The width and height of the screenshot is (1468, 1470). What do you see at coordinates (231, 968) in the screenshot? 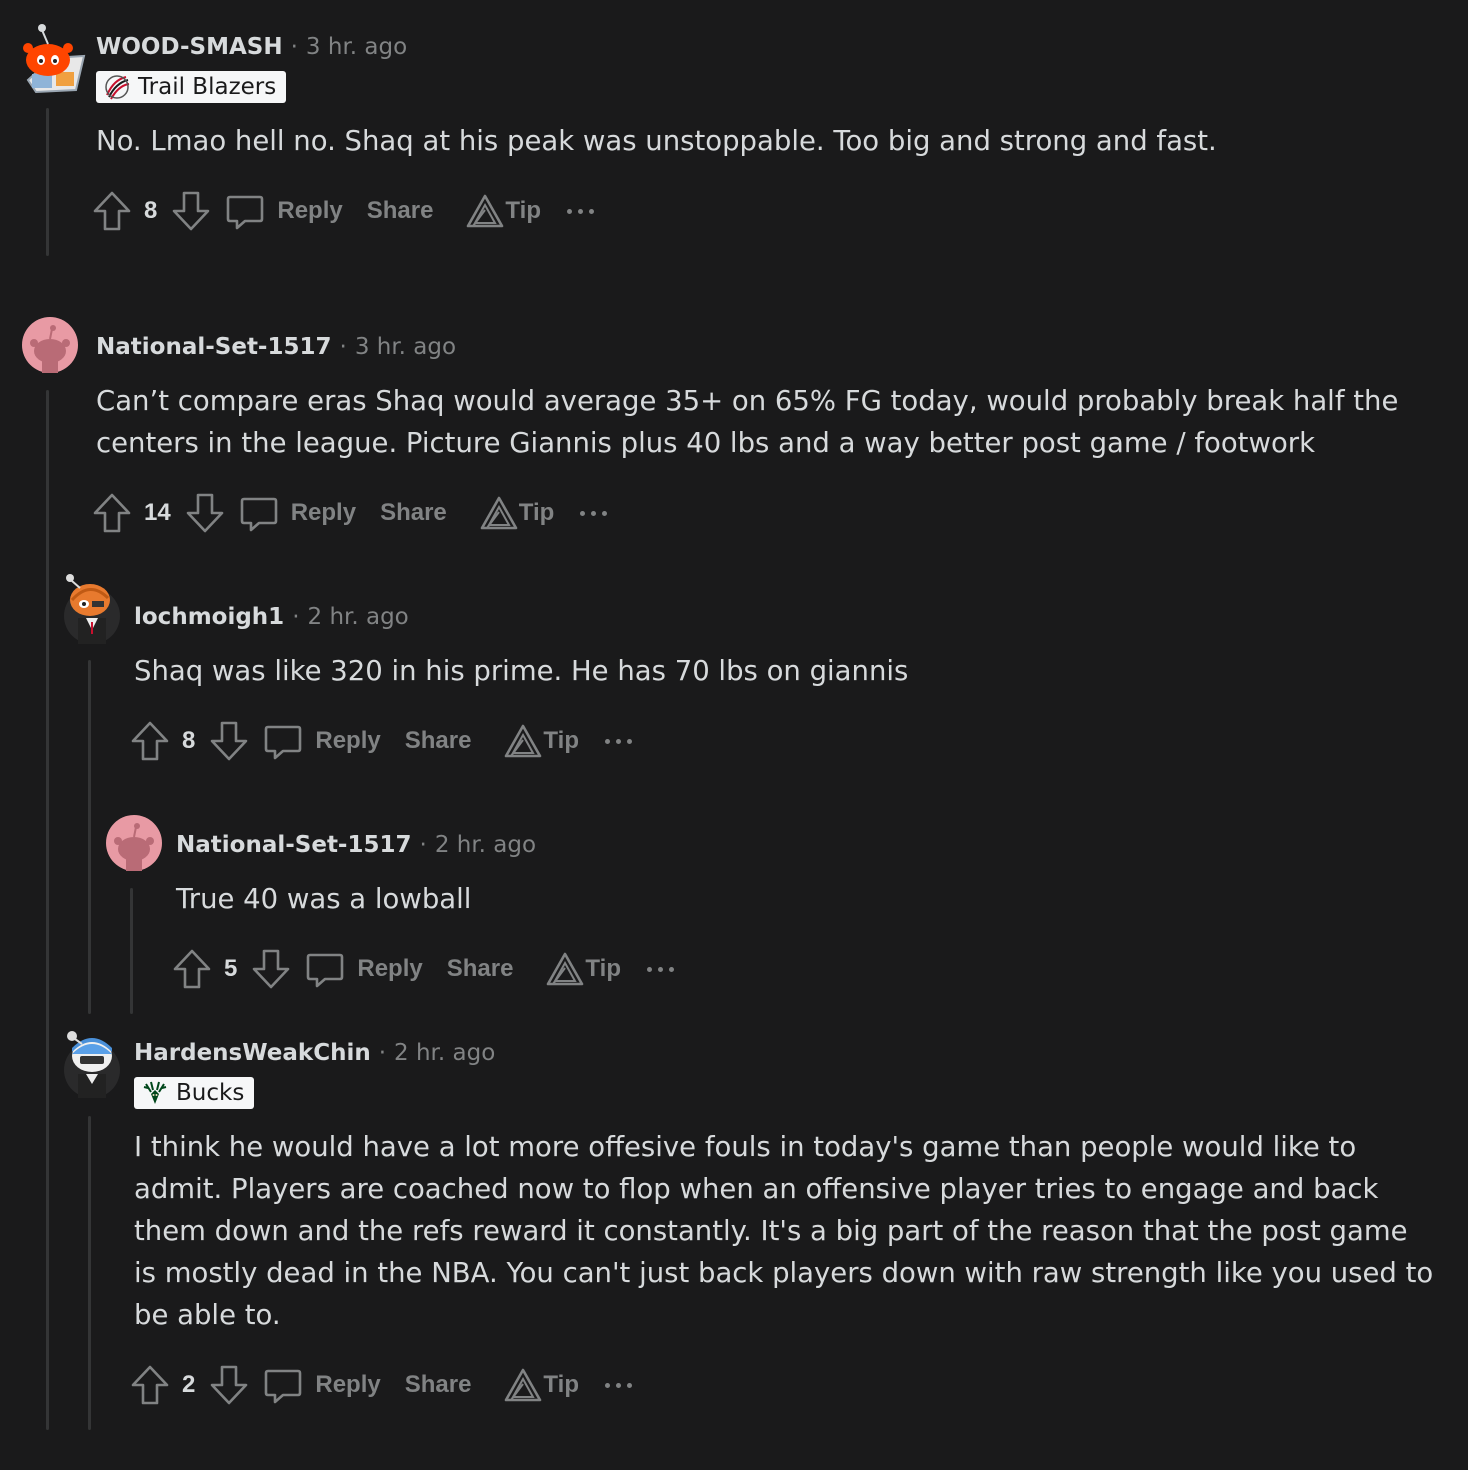
I see `vote-count: 5` at bounding box center [231, 968].